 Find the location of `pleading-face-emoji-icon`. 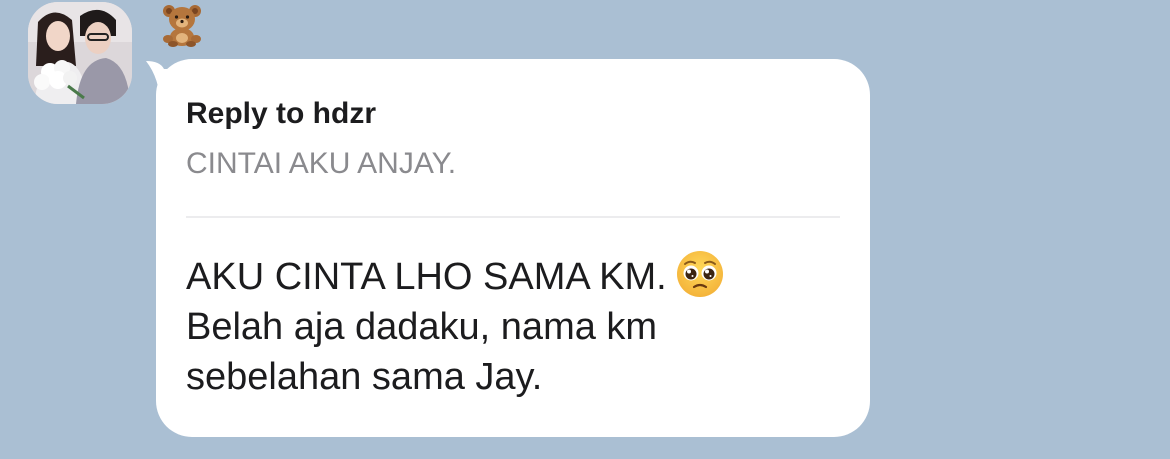

pleading-face-emoji-icon is located at coordinates (699, 274).